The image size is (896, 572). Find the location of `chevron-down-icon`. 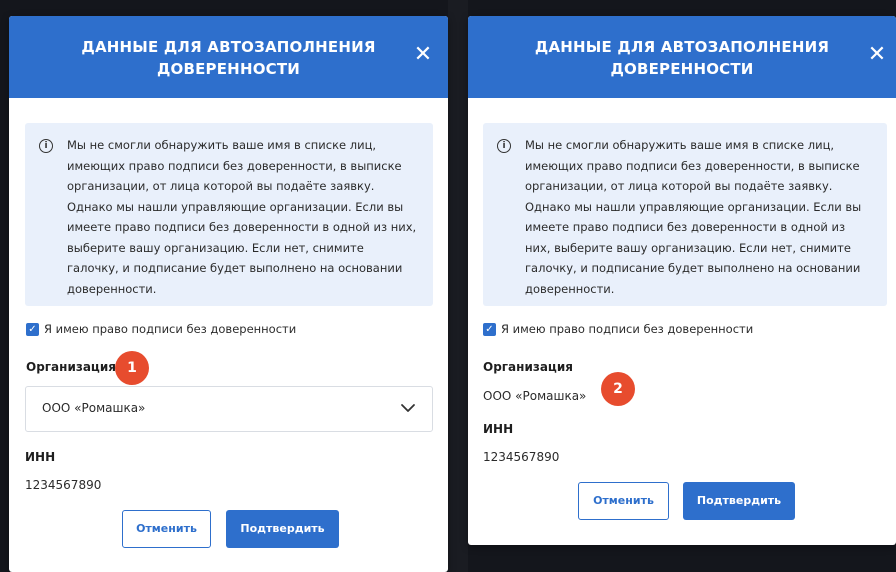

chevron-down-icon is located at coordinates (408, 408).